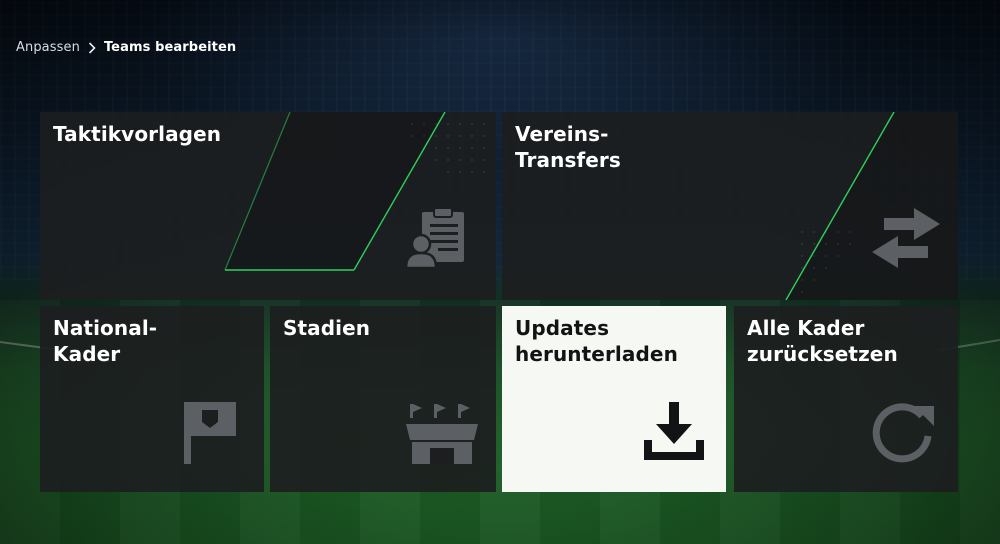  I want to click on tile-updates-herunterladen: Updates herunterladen, so click(614, 399).